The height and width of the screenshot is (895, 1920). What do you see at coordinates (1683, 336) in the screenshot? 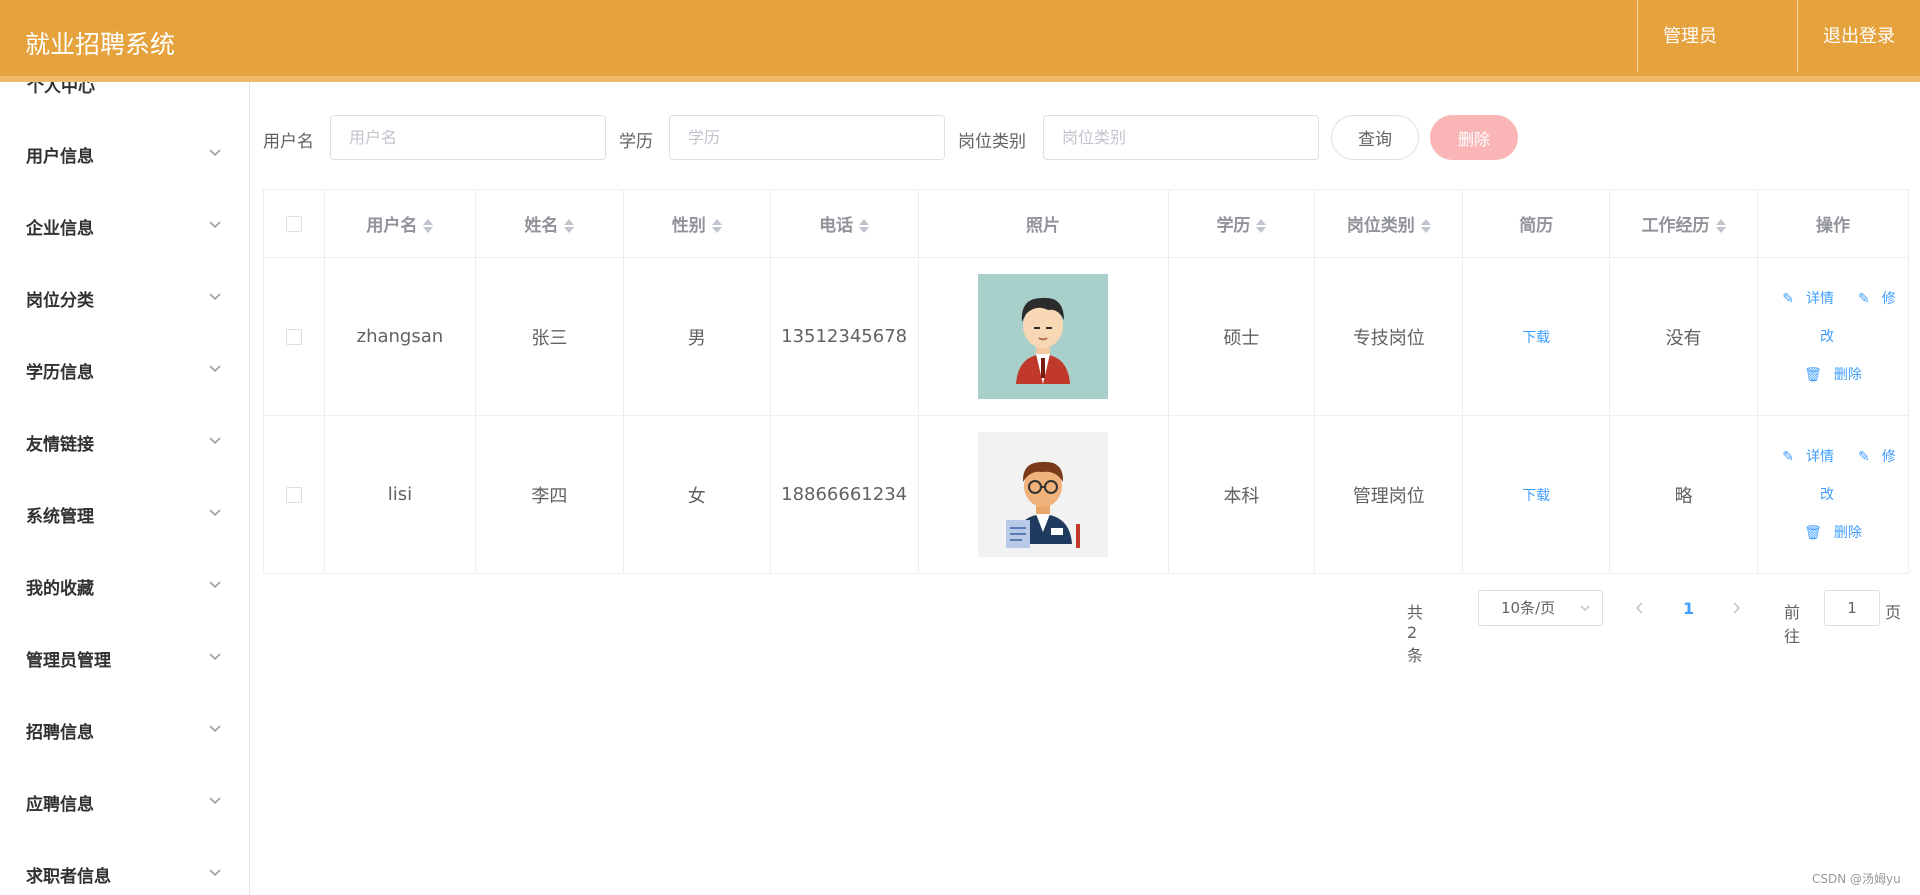
I see `cell-experience: 没有` at bounding box center [1683, 336].